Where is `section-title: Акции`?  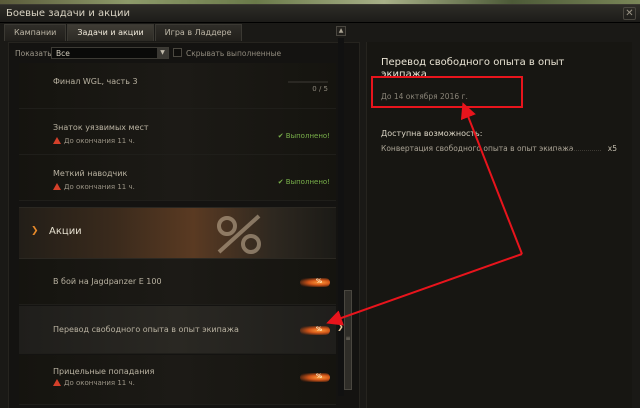 section-title: Акции is located at coordinates (65, 231).